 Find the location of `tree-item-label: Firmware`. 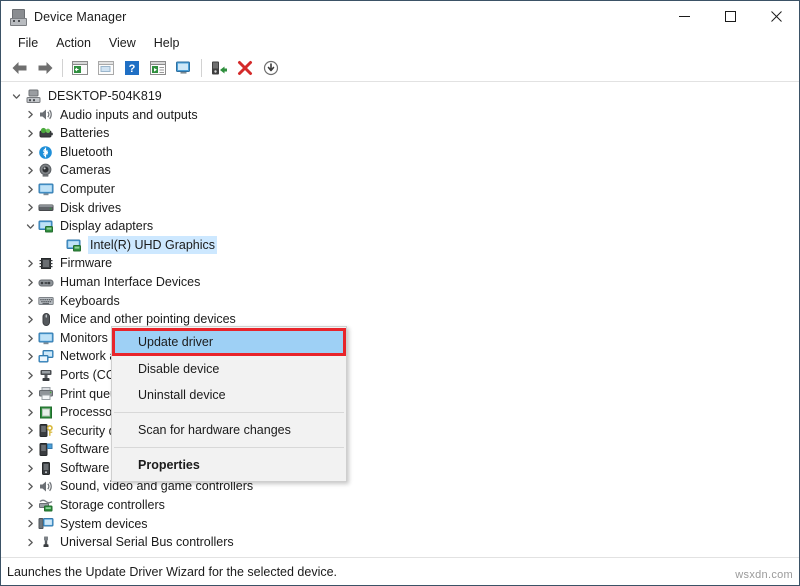

tree-item-label: Firmware is located at coordinates (86, 263).